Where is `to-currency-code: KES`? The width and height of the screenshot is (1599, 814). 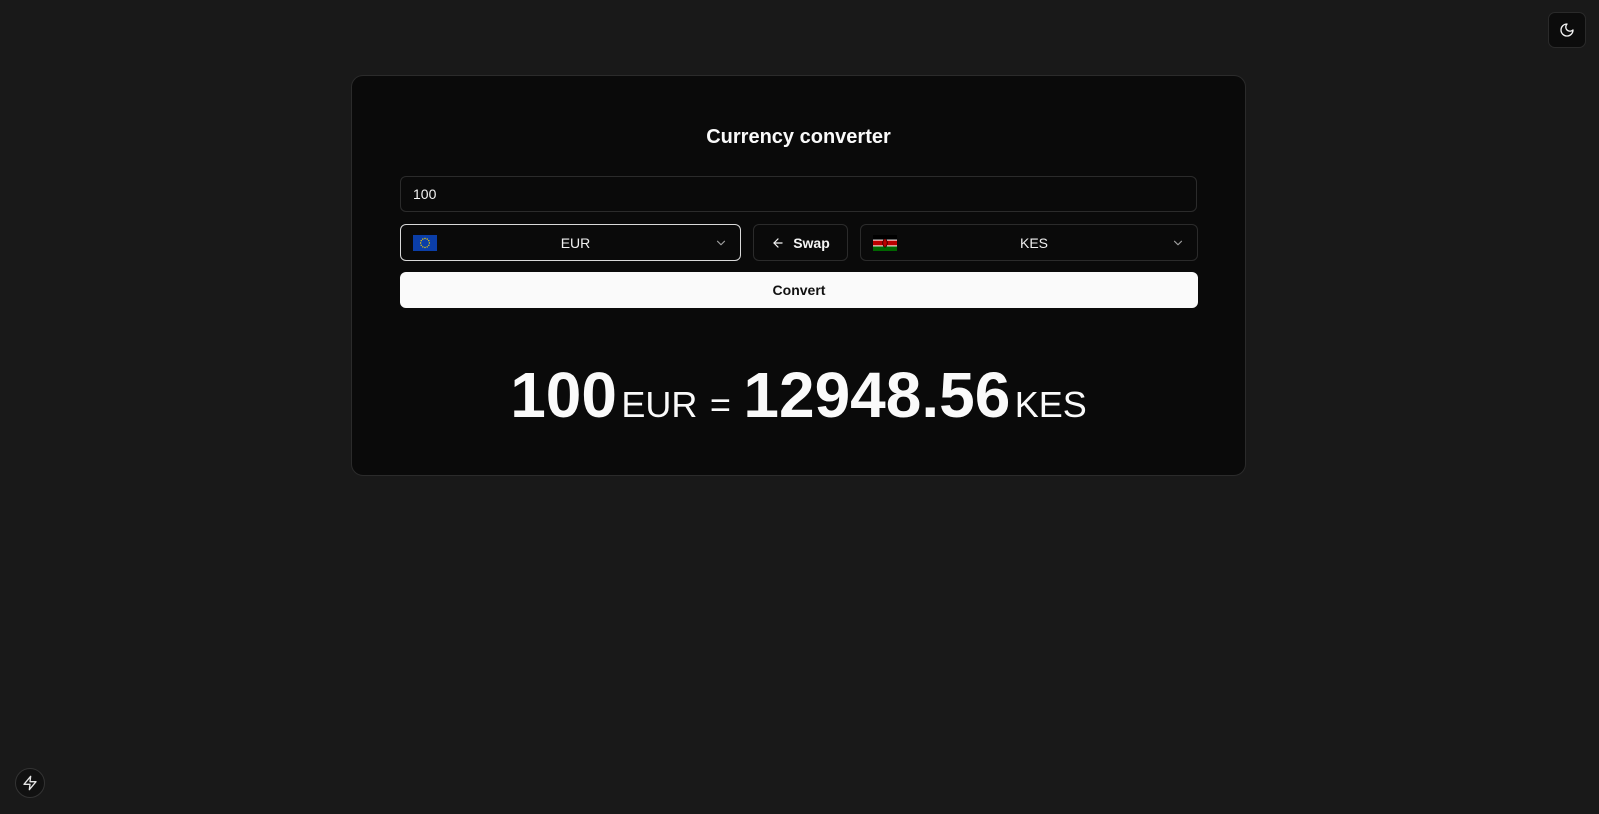
to-currency-code: KES is located at coordinates (1033, 242).